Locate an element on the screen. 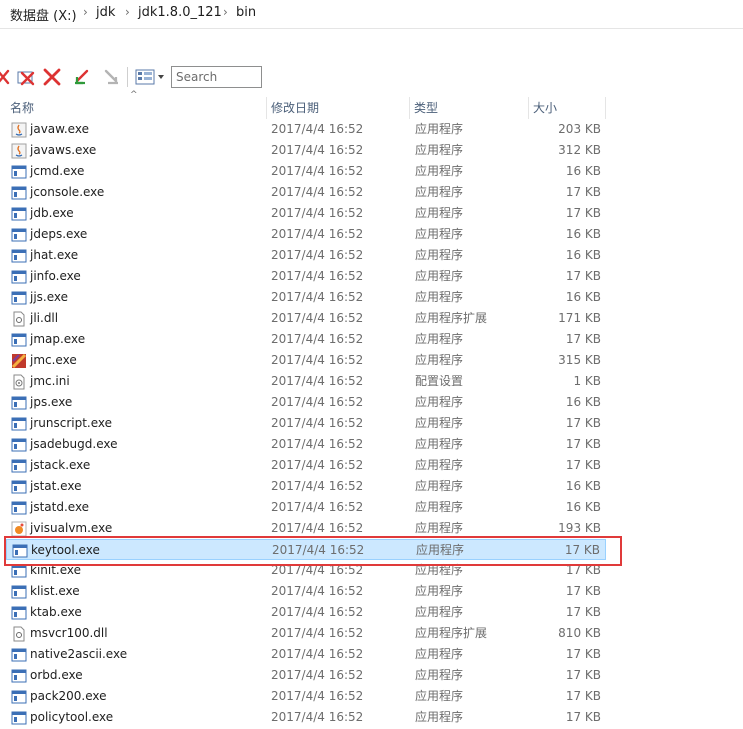  address-bar: 数据盘 (X:) › jdk › jdk1.8.0_121 › bin is located at coordinates (371, 14).